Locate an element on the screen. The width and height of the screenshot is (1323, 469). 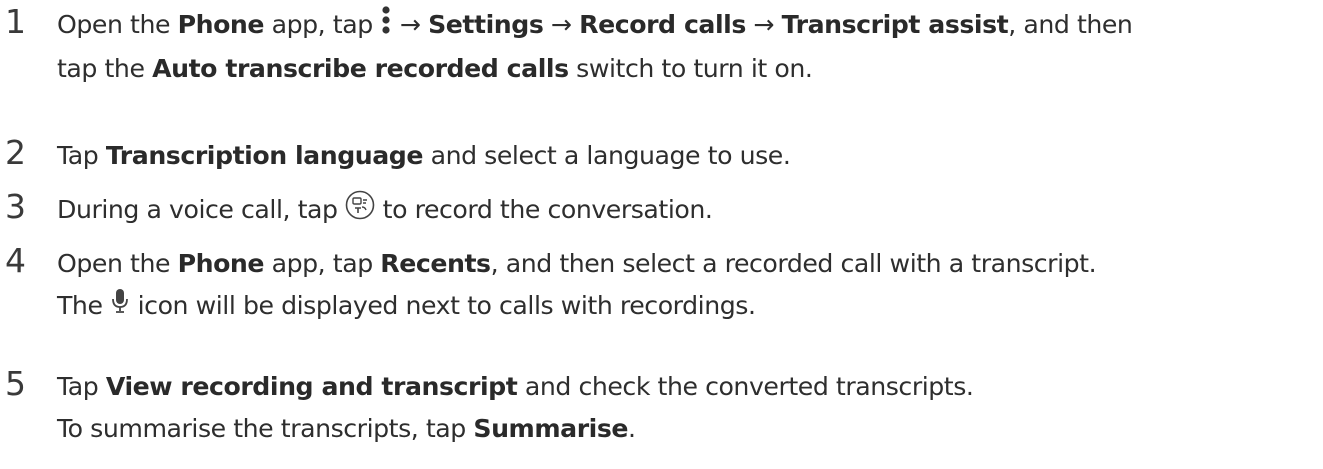
text-run: and select a language to use. is located at coordinates (607, 155).